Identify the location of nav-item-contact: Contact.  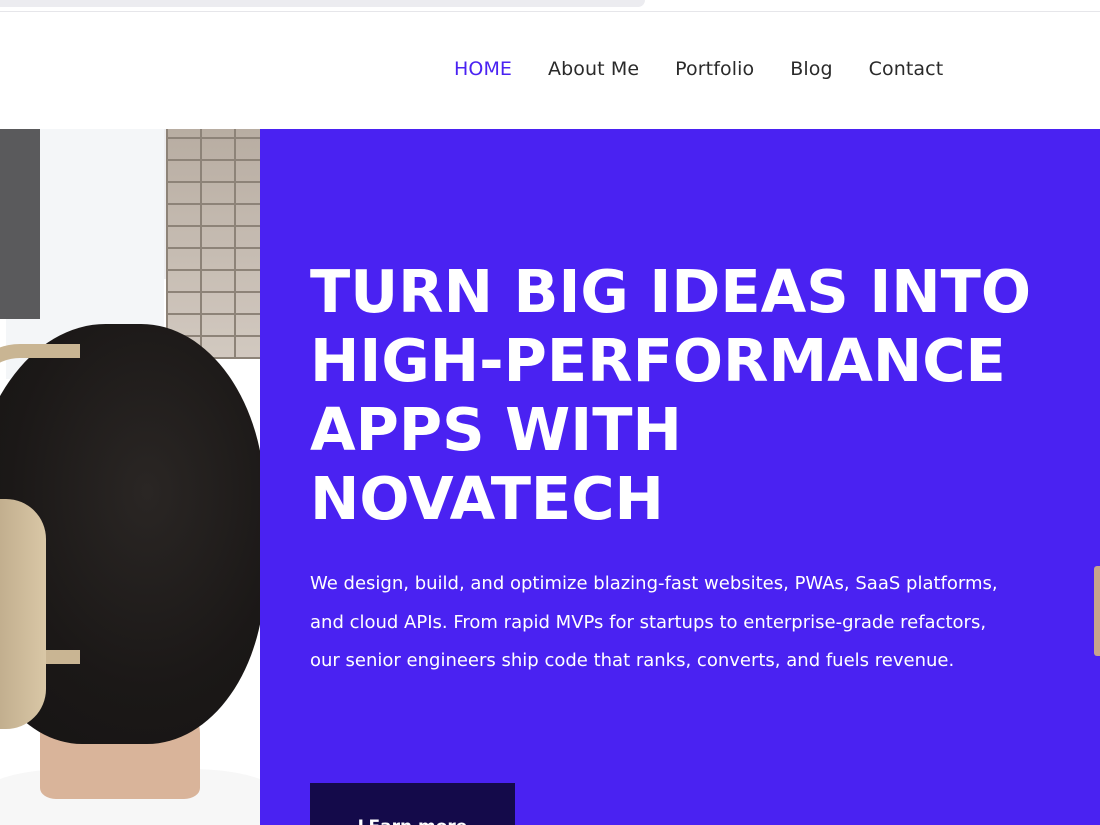
(906, 69).